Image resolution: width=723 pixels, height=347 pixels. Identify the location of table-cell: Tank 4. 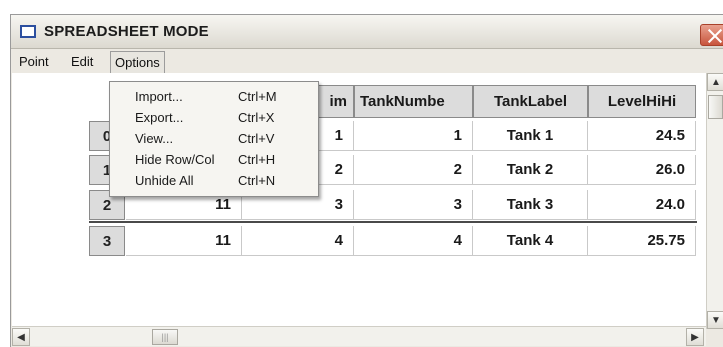
(530, 241).